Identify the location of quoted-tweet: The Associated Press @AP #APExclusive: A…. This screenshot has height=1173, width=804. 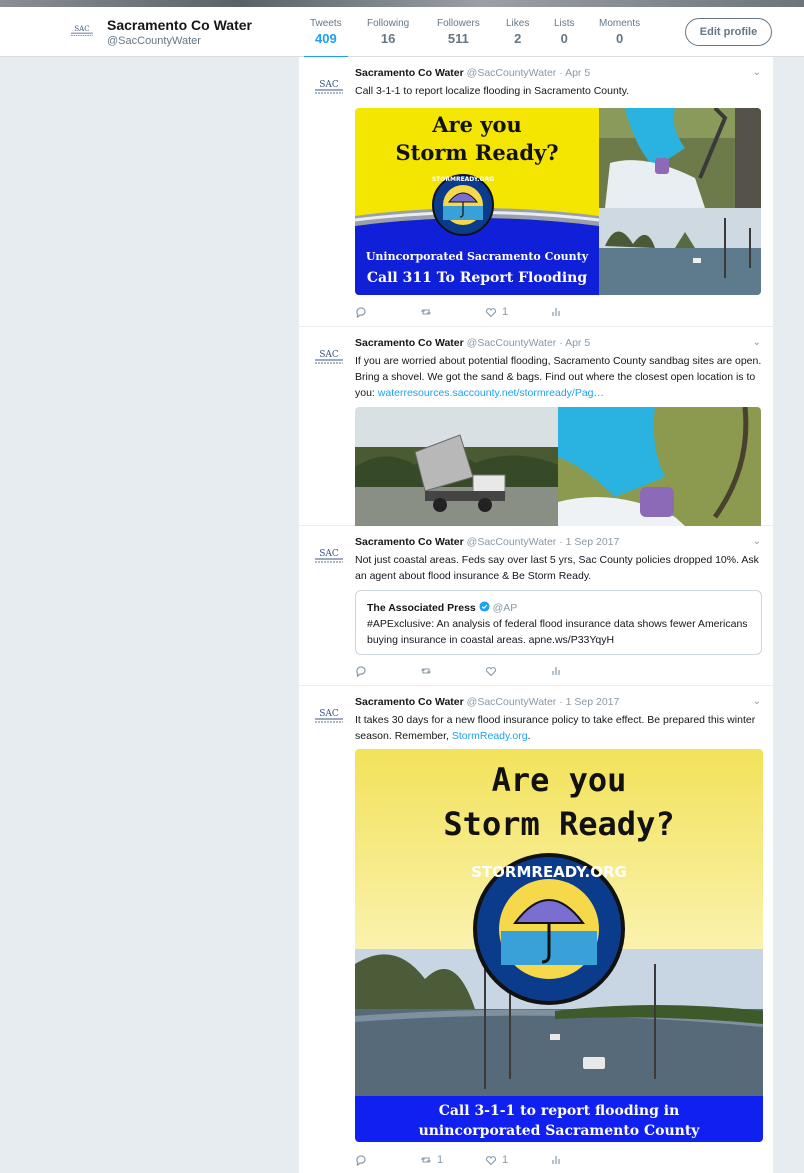
(558, 622).